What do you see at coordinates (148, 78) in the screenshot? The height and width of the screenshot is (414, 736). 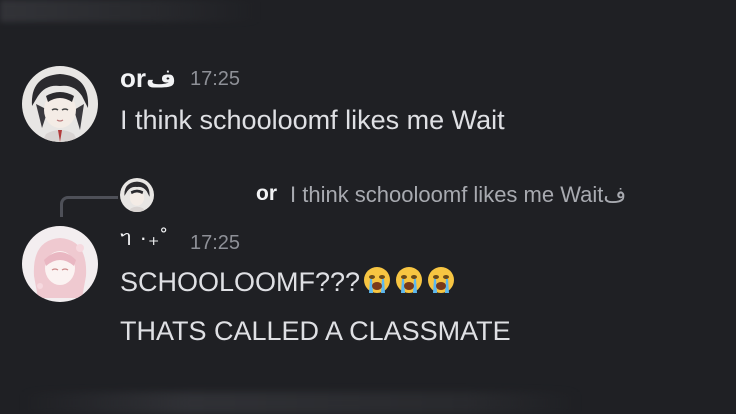 I see `username: orف` at bounding box center [148, 78].